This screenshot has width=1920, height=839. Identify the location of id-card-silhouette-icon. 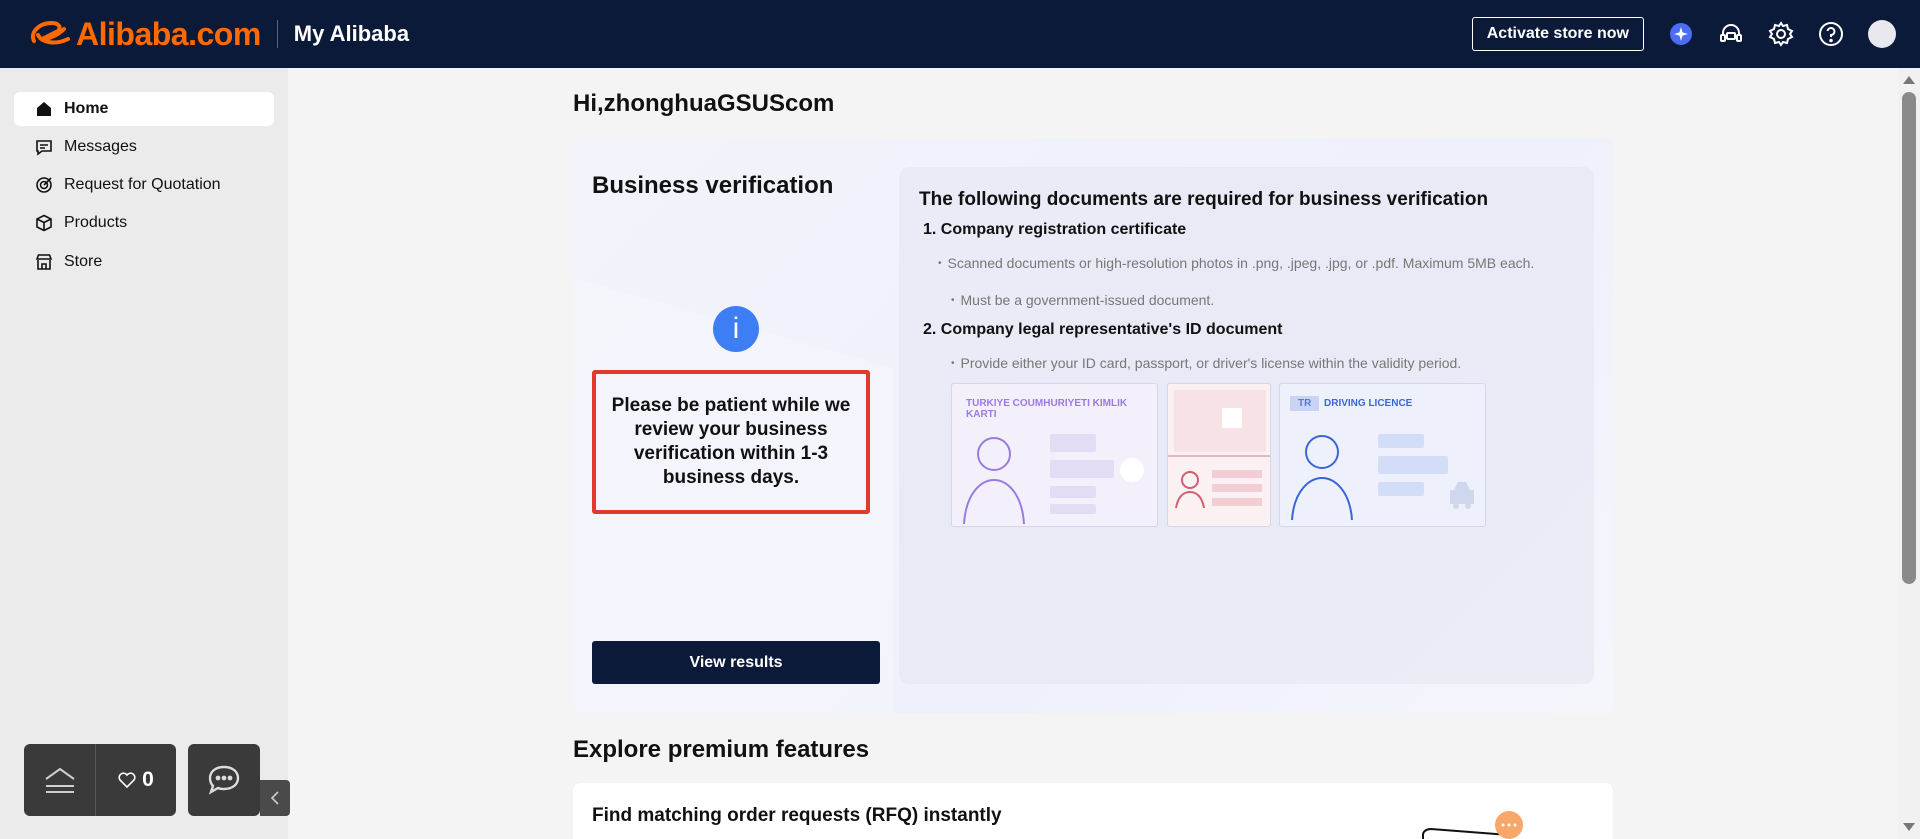
(1053, 479).